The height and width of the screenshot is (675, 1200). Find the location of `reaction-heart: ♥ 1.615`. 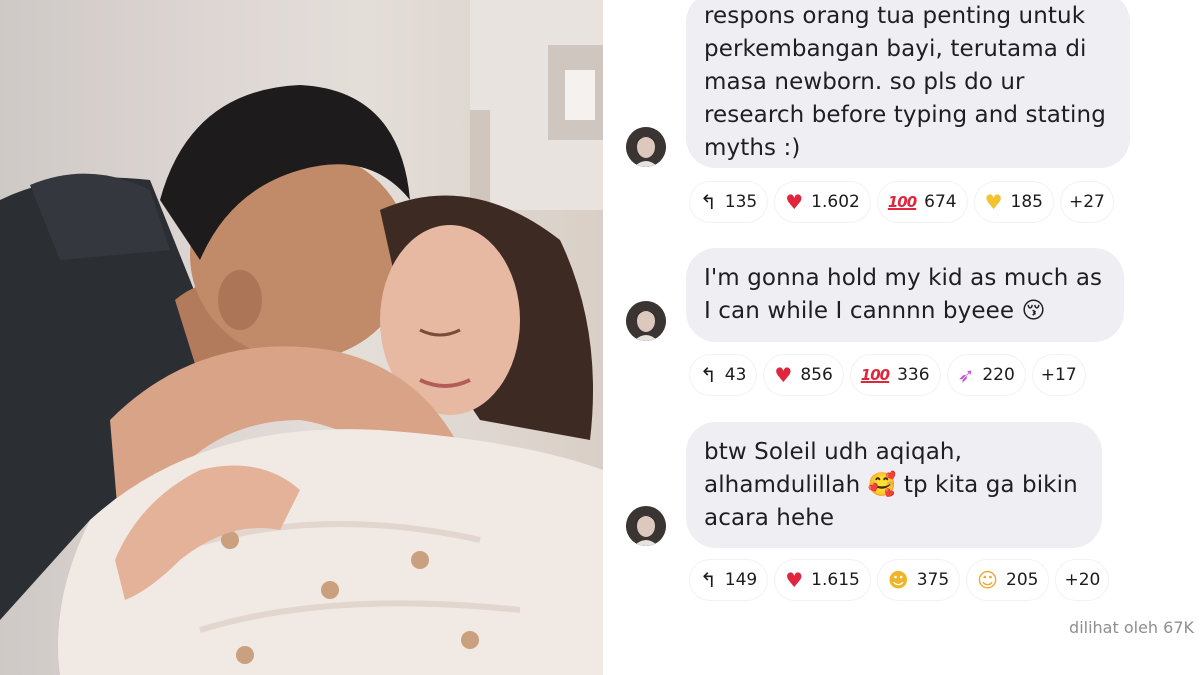

reaction-heart: ♥ 1.615 is located at coordinates (822, 580).